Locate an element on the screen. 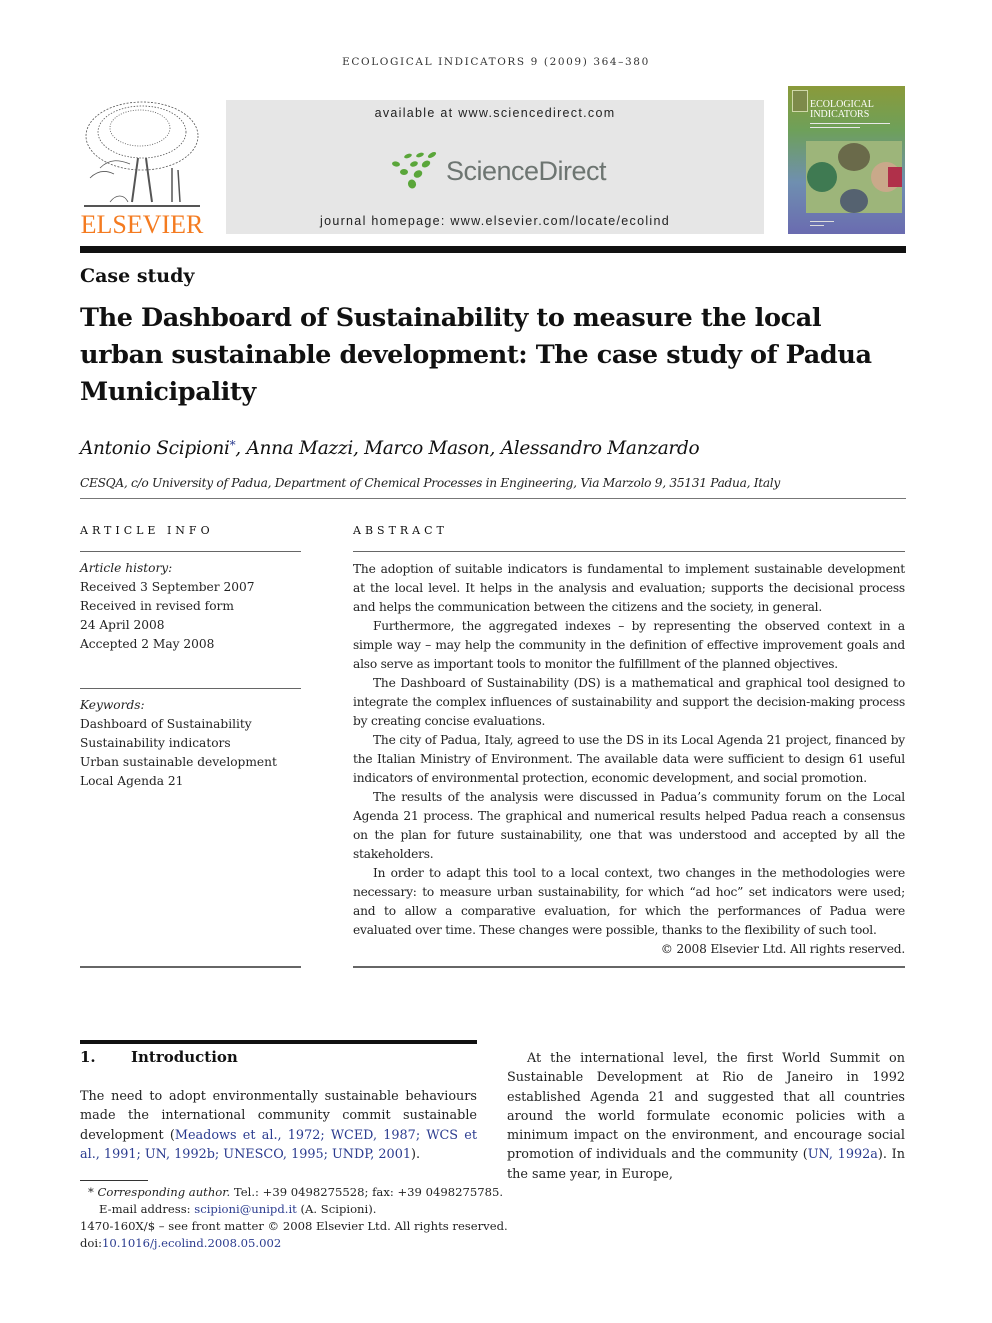 This screenshot has width=992, height=1323. author-name: Marco Mason is located at coordinates (427, 448).